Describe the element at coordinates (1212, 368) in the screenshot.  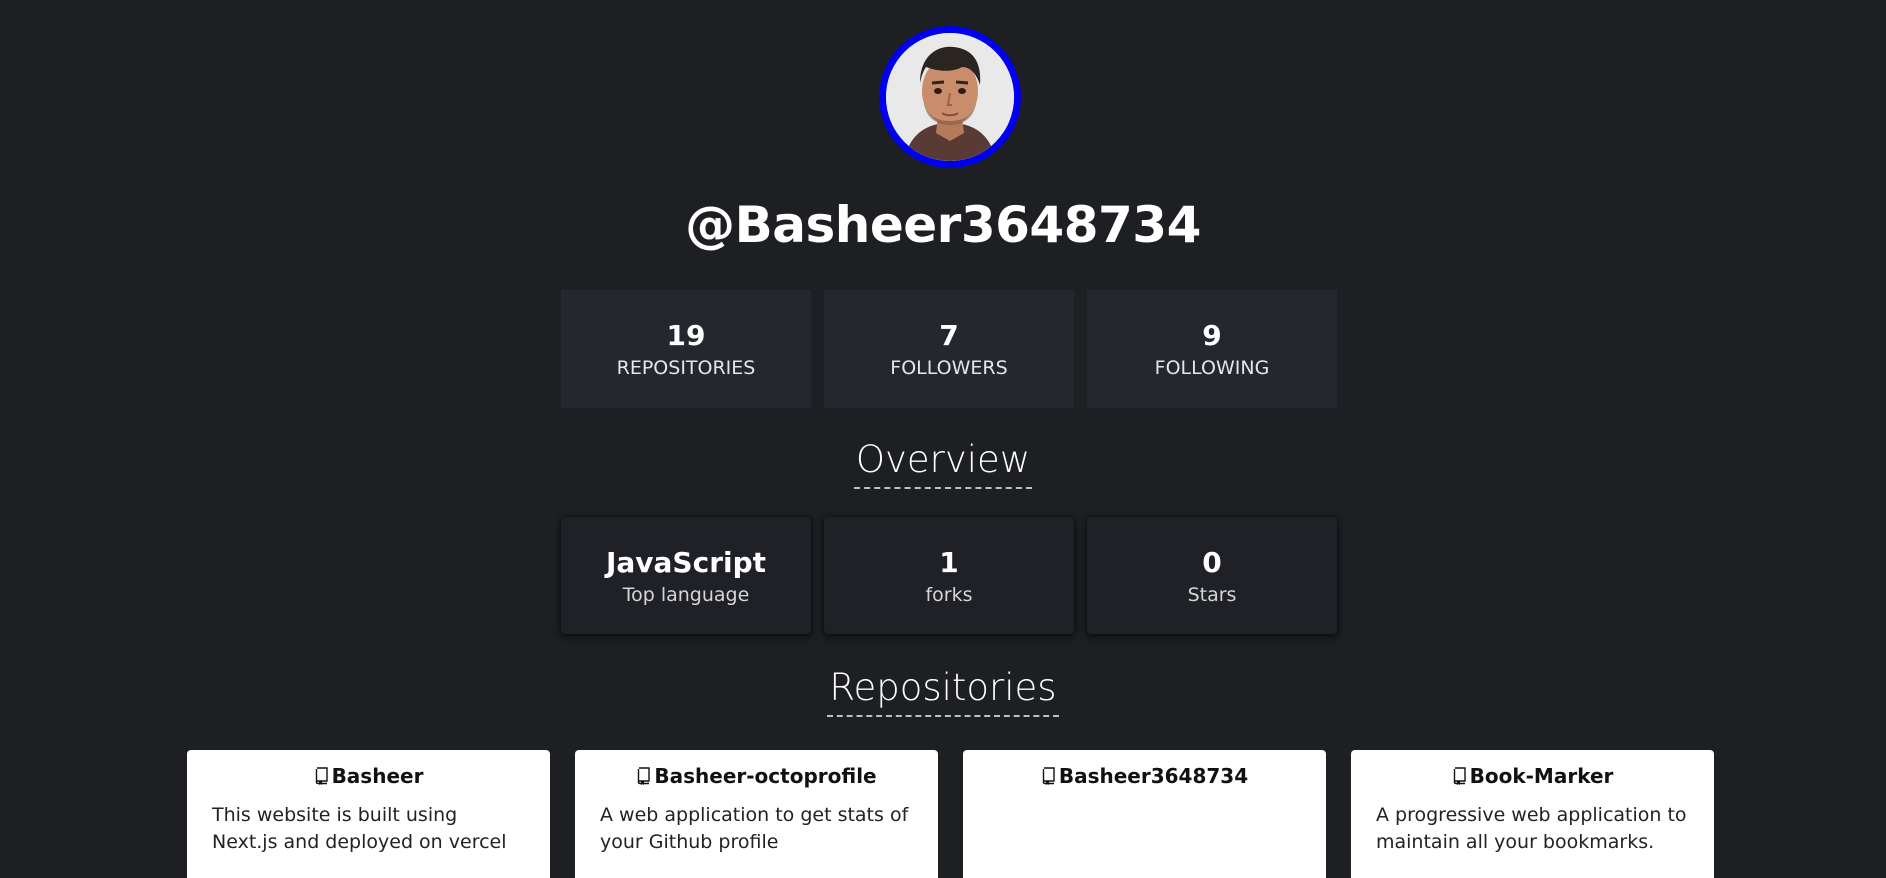
I see `stat-label: FOLLOWING` at that location.